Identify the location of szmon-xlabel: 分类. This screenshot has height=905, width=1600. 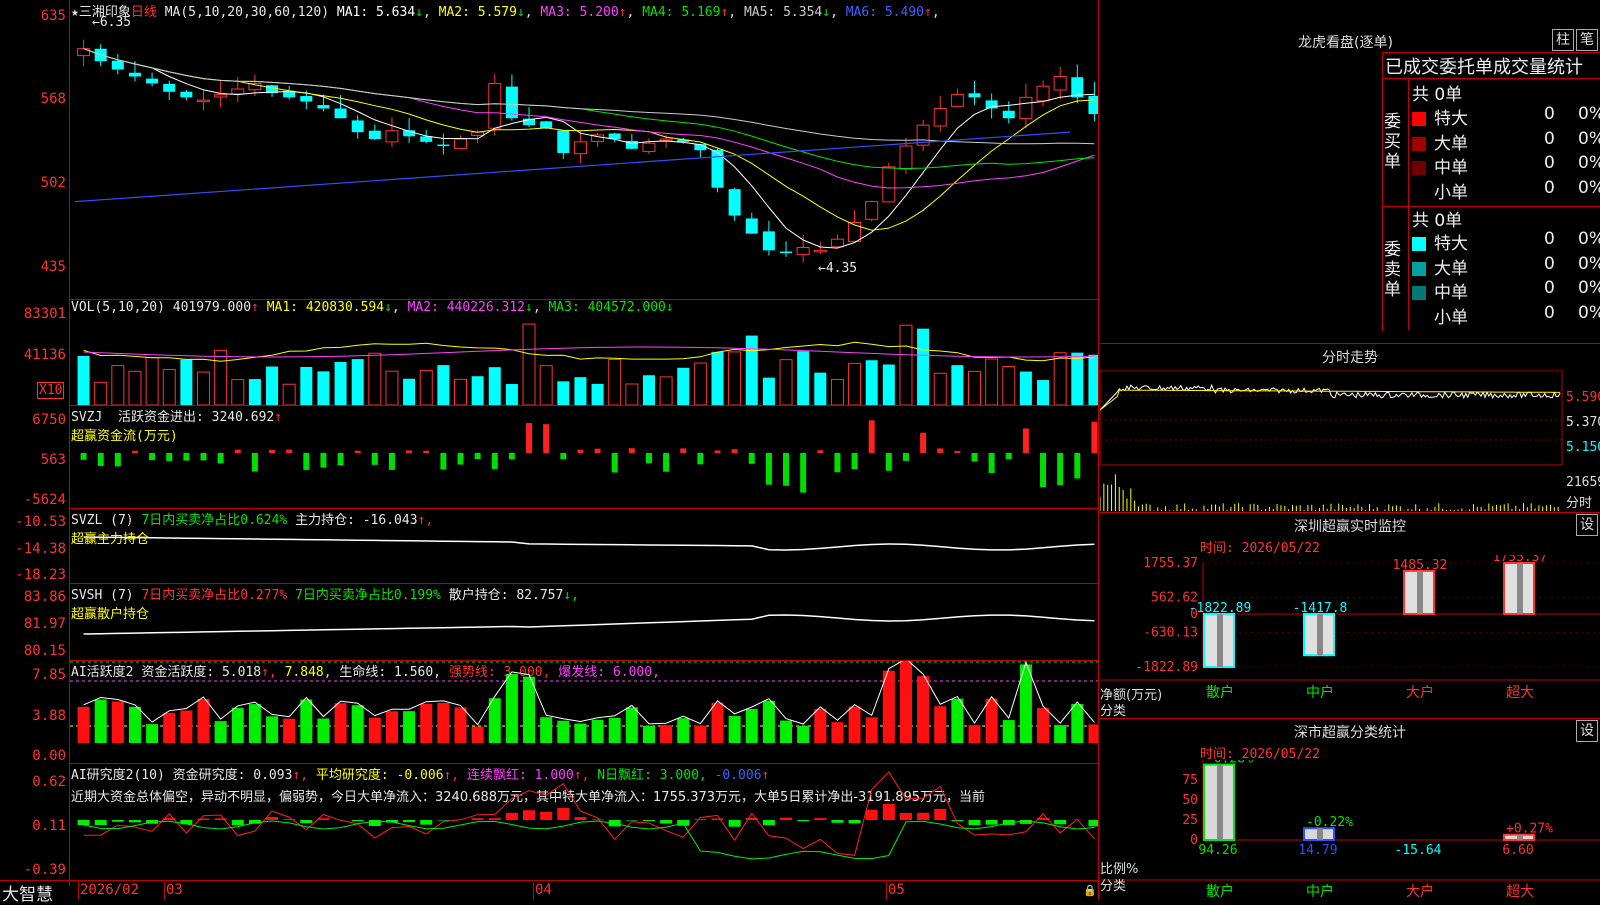
(1113, 709).